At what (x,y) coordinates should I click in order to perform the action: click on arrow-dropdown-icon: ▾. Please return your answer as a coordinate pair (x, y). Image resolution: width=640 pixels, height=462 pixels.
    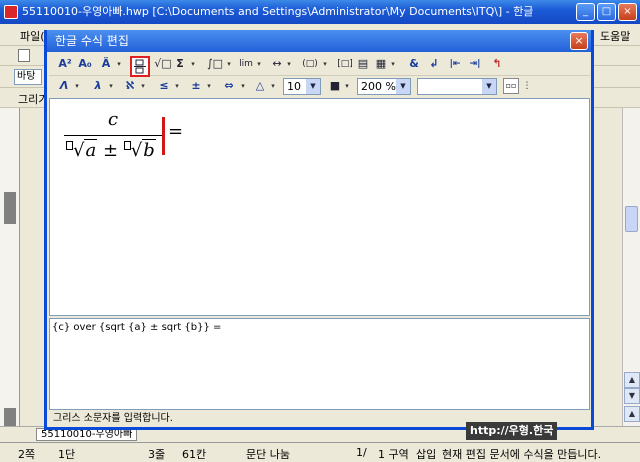
    Looking at the image, I should click on (289, 64).